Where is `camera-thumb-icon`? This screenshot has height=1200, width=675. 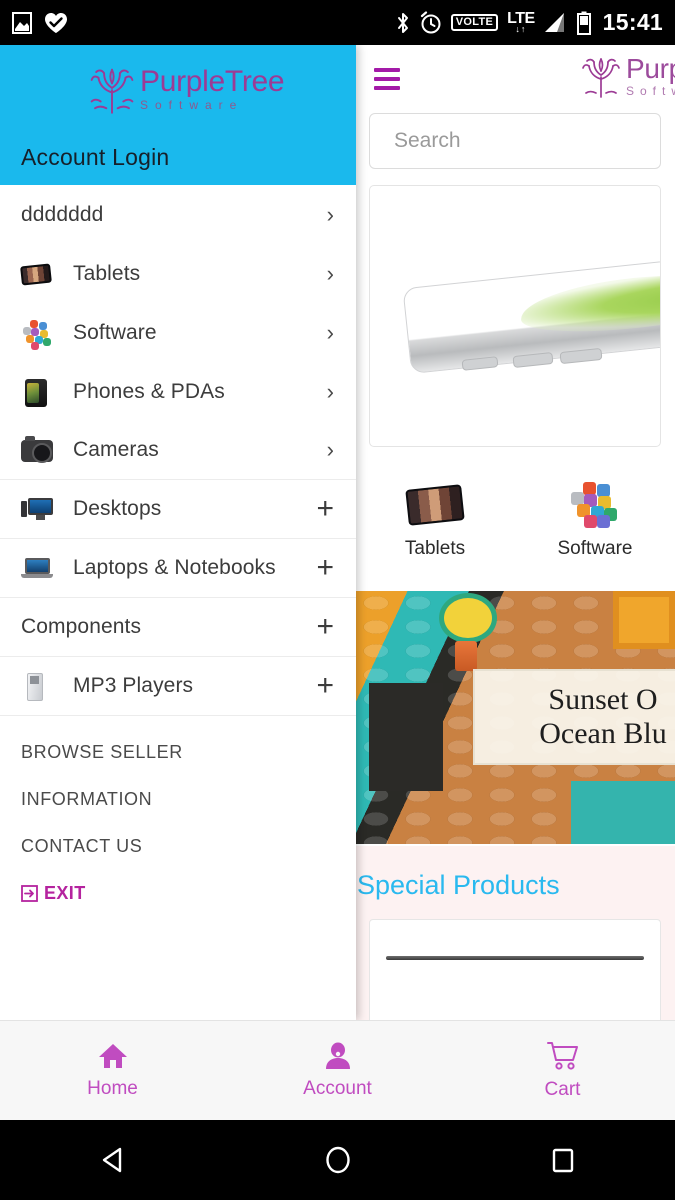
camera-thumb-icon is located at coordinates (38, 450).